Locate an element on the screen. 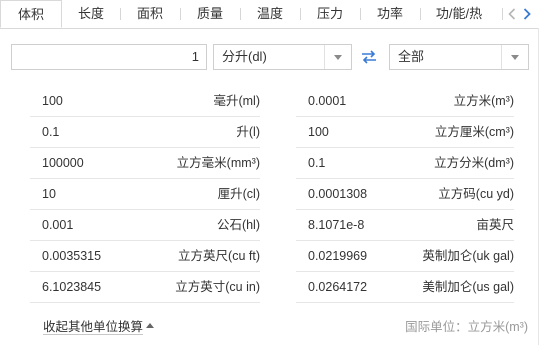 The width and height of the screenshot is (539, 345). result-row: 100000 立方毫米(mm³) is located at coordinates (145, 163).